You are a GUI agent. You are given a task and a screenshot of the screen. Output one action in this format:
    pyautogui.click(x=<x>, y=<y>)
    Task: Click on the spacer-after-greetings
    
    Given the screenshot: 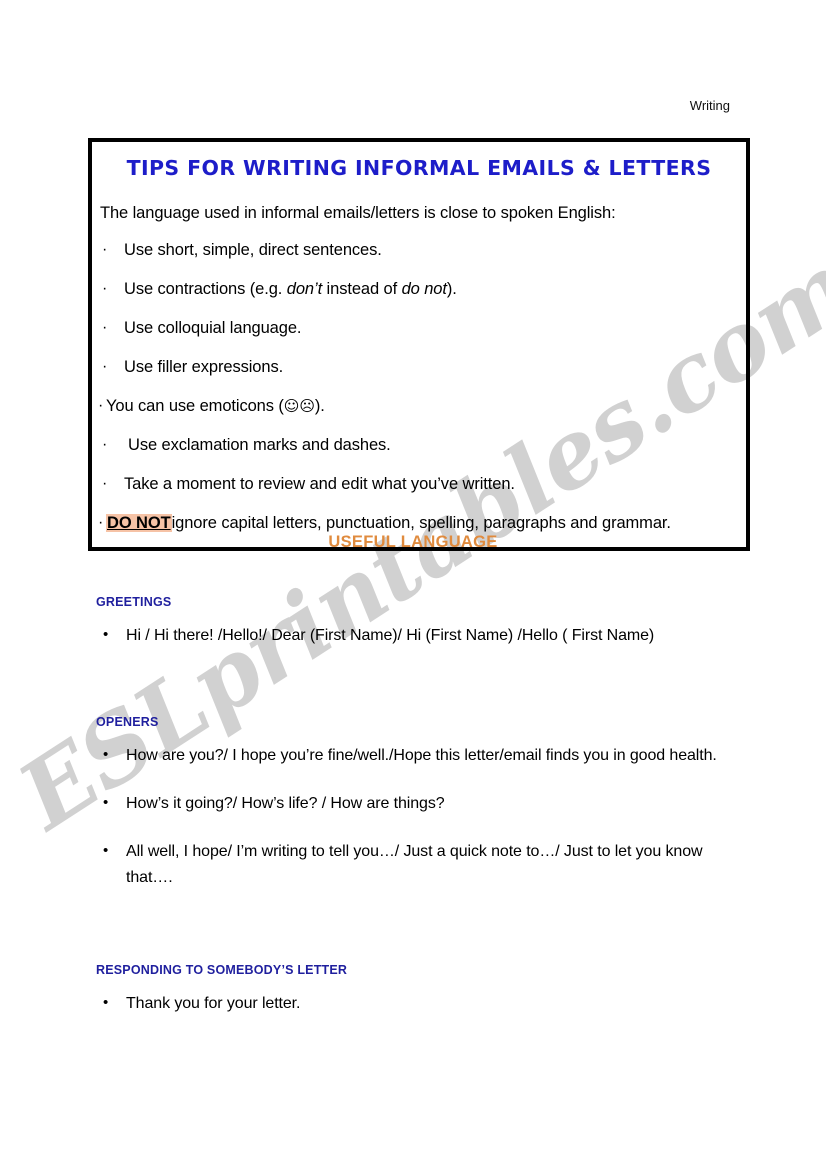 What is the action you would take?
    pyautogui.click(x=416, y=682)
    